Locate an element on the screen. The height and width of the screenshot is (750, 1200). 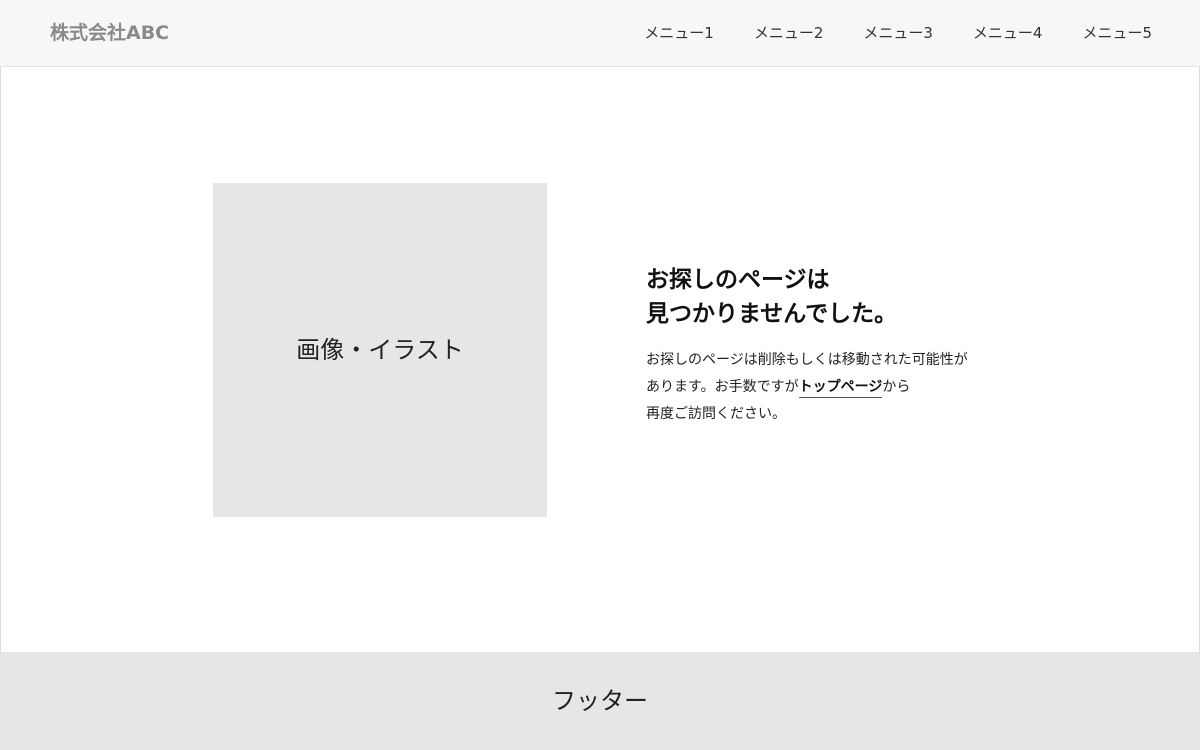
nav-item-menu-2: メニュー2 is located at coordinates (789, 33).